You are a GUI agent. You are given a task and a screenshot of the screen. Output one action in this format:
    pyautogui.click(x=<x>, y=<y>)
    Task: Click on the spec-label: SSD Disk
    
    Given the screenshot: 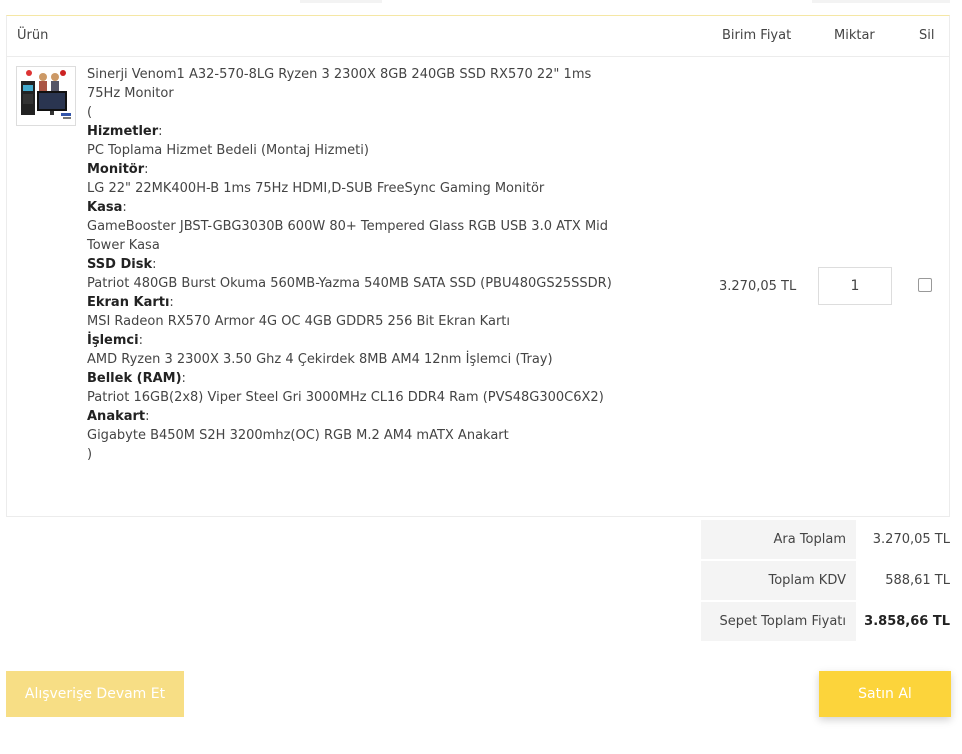 What is the action you would take?
    pyautogui.click(x=120, y=264)
    